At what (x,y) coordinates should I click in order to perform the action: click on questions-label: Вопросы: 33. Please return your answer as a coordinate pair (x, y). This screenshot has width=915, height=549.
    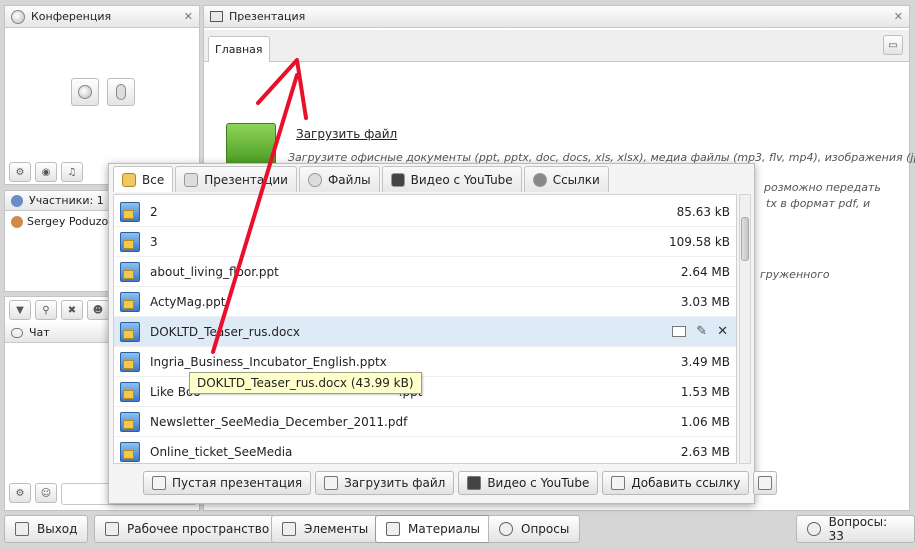
    Looking at the image, I should click on (858, 529).